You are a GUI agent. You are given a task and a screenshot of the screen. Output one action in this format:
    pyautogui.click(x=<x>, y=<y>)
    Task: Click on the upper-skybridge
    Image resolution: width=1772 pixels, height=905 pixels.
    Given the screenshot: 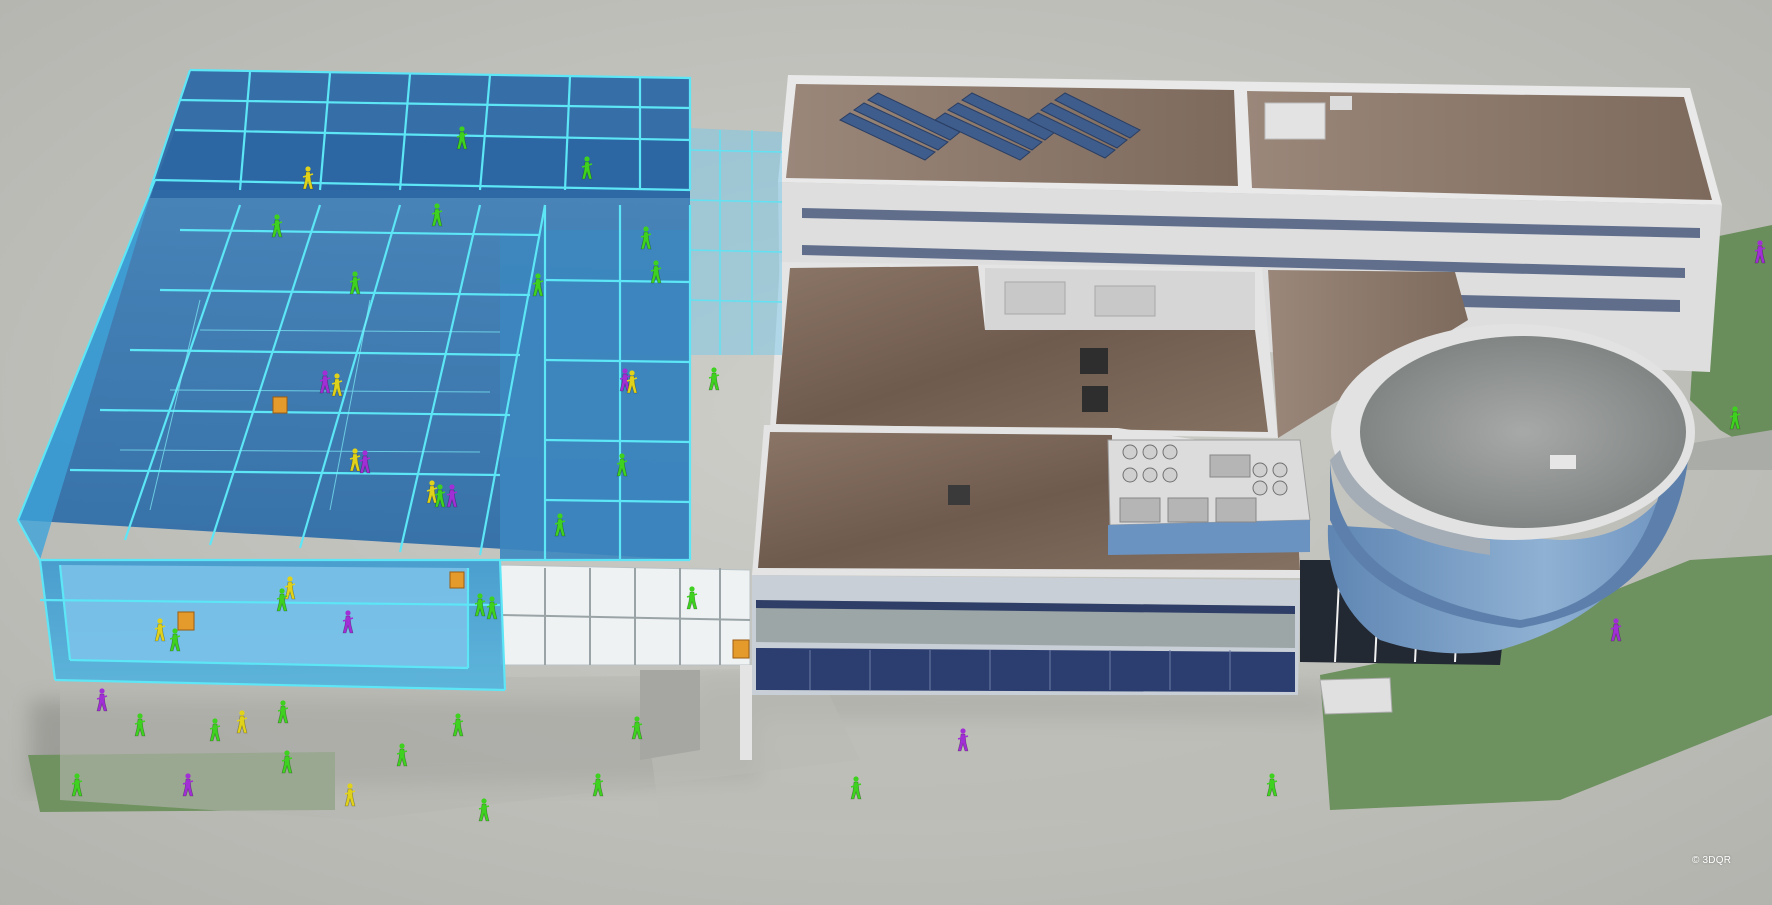 What is the action you would take?
    pyautogui.click(x=735, y=241)
    